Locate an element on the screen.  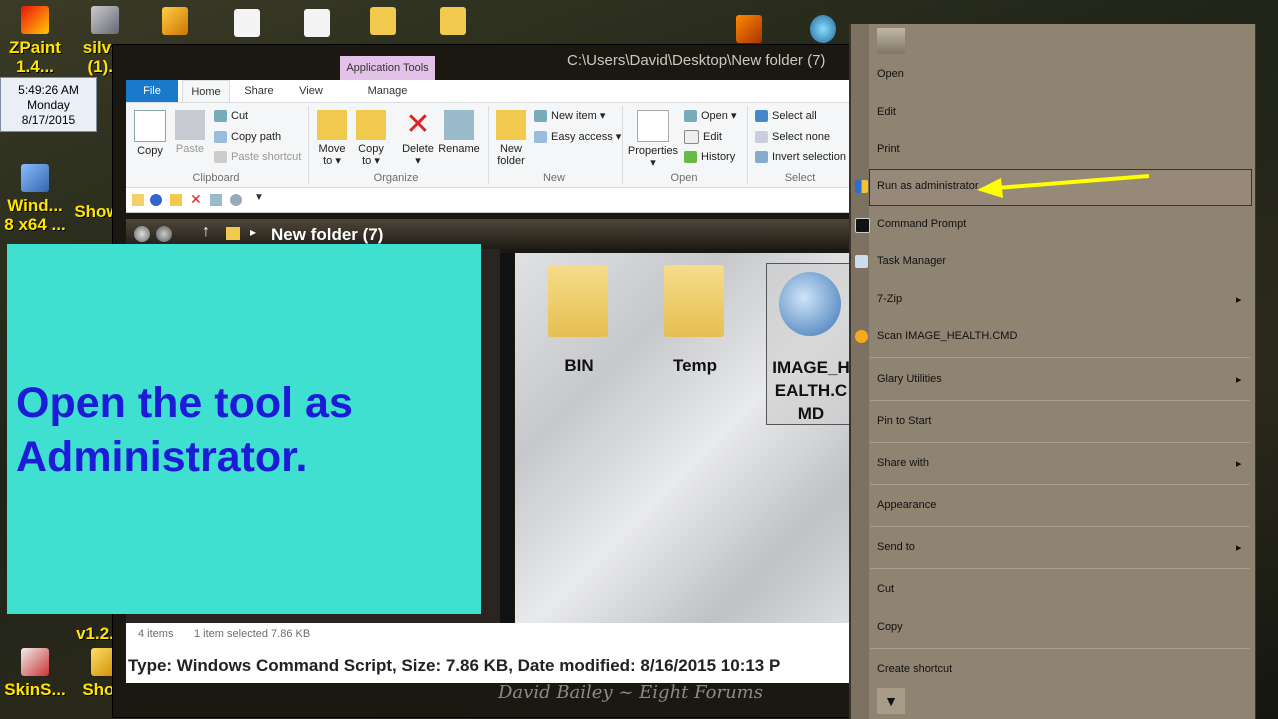
qat-dropdown-icon: ▼ is located at coordinates (259, 197).